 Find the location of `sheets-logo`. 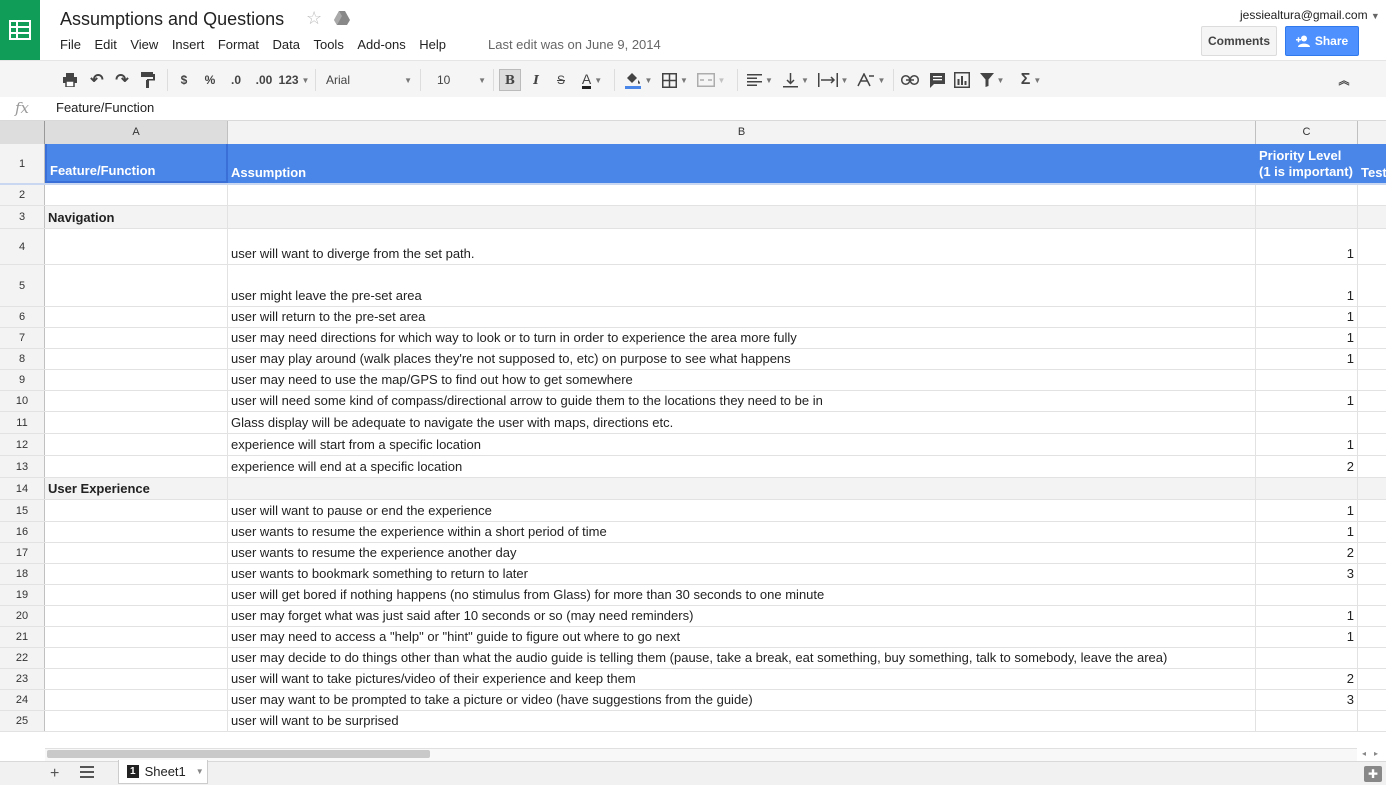

sheets-logo is located at coordinates (20, 30).